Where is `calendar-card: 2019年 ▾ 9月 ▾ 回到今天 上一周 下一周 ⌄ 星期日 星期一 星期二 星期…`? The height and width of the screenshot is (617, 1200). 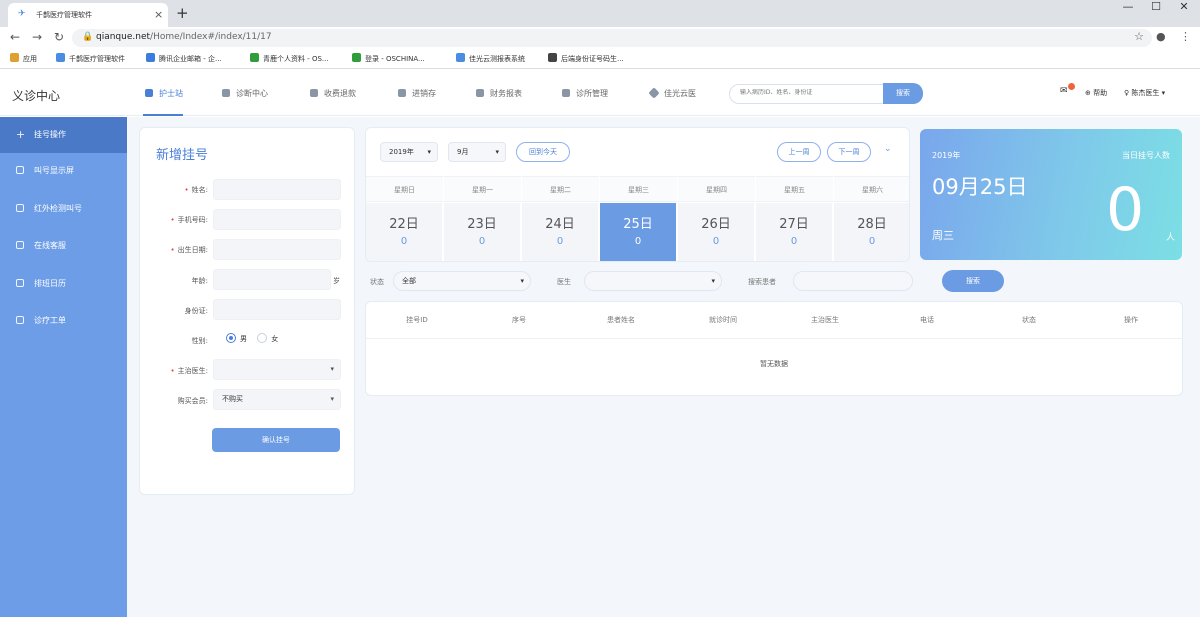 calendar-card: 2019年 ▾ 9月 ▾ 回到今天 上一周 下一周 ⌄ 星期日 星期一 星期二 星期… is located at coordinates (637, 194).